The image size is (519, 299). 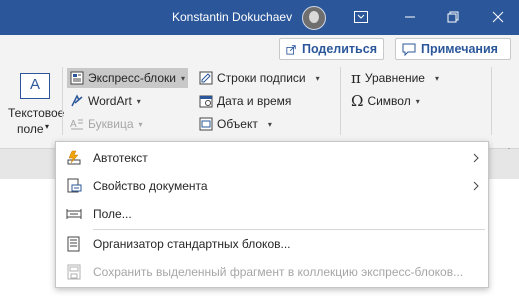 What do you see at coordinates (459, 49) in the screenshot?
I see `comments-label: Примечания` at bounding box center [459, 49].